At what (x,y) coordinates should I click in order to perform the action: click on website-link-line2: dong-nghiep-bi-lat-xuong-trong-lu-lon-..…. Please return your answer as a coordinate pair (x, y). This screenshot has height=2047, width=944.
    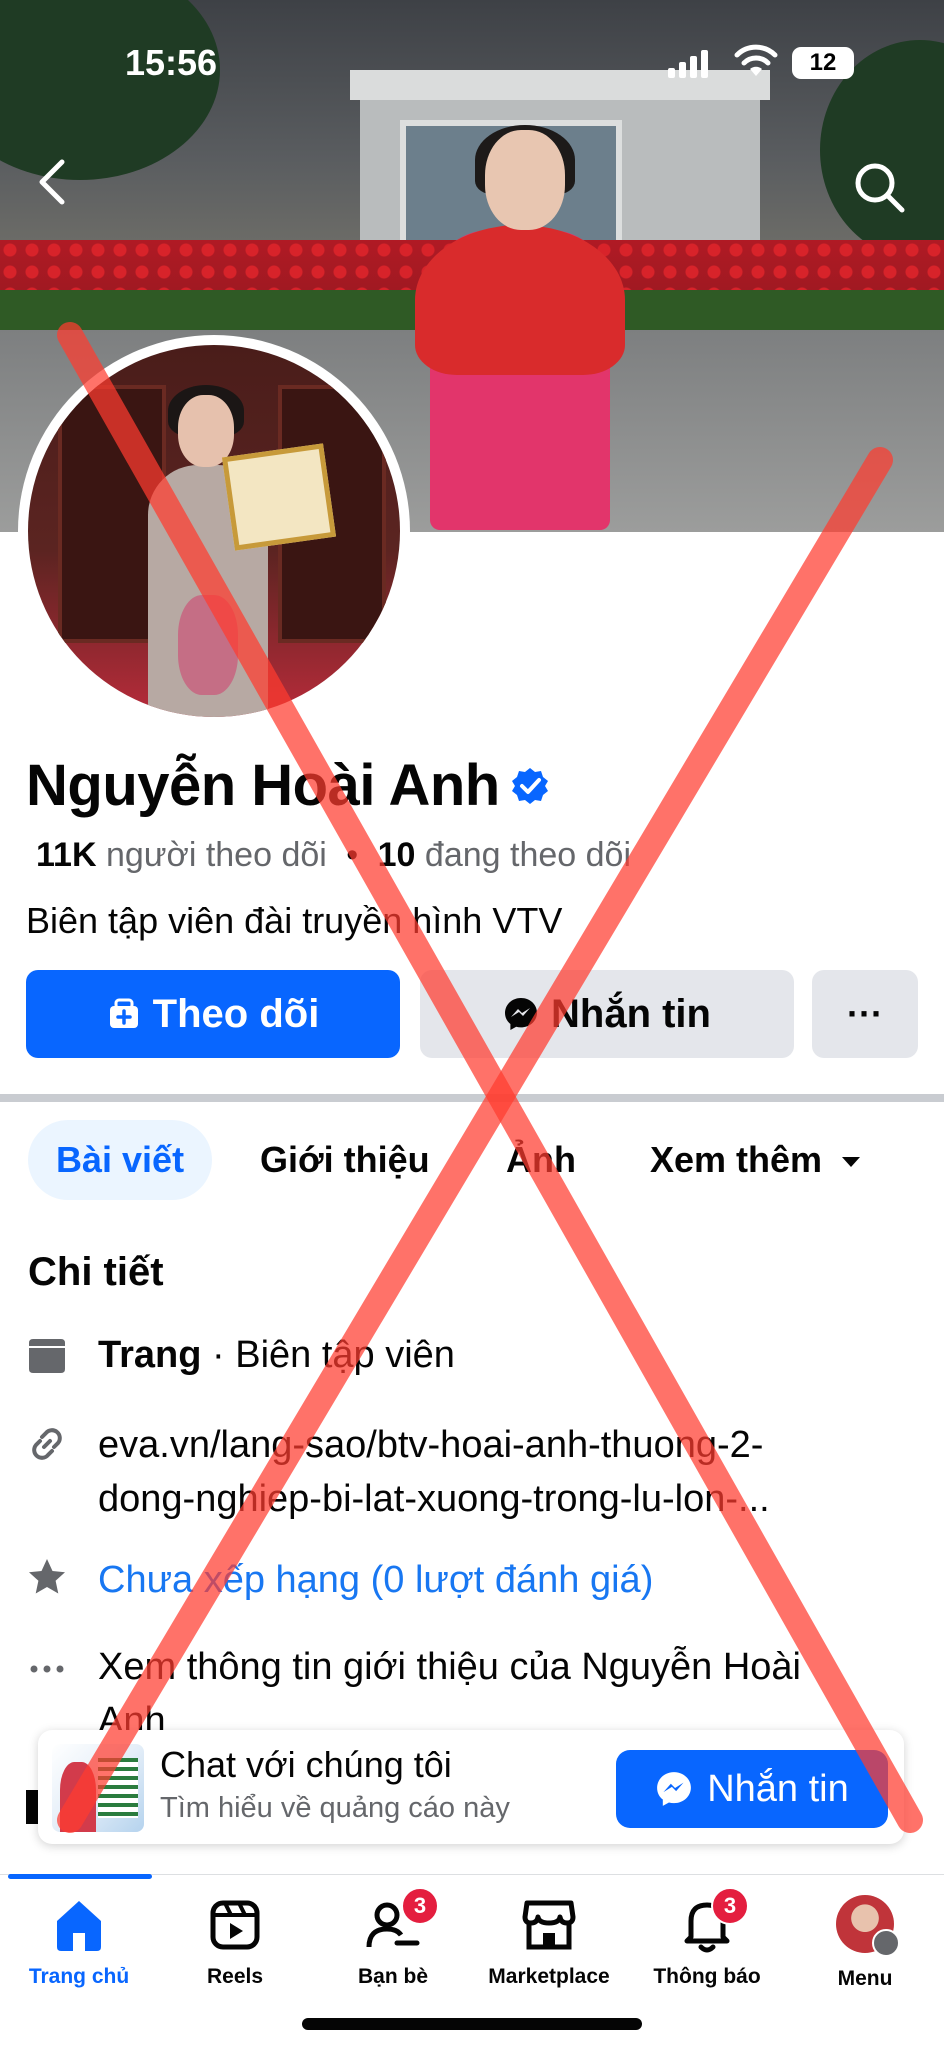
    Looking at the image, I should click on (434, 1499).